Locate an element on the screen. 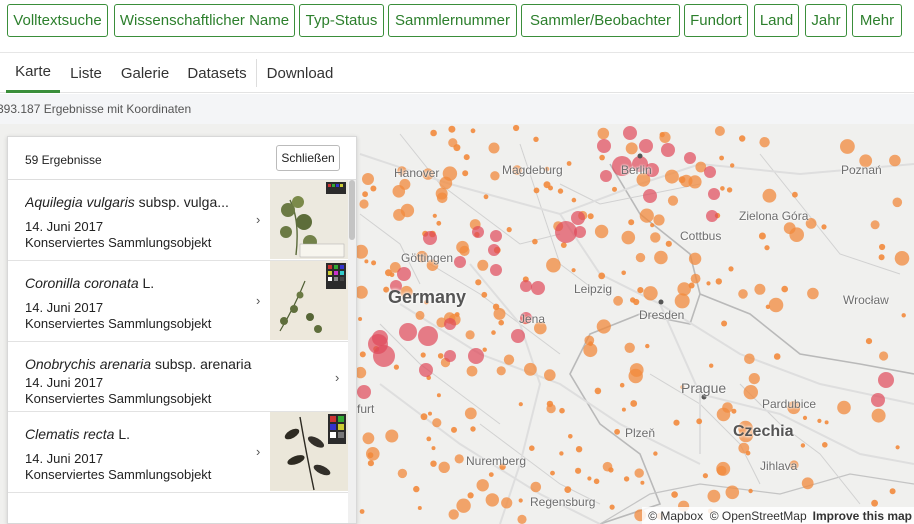  tab-datasets: Datasets is located at coordinates (217, 73).